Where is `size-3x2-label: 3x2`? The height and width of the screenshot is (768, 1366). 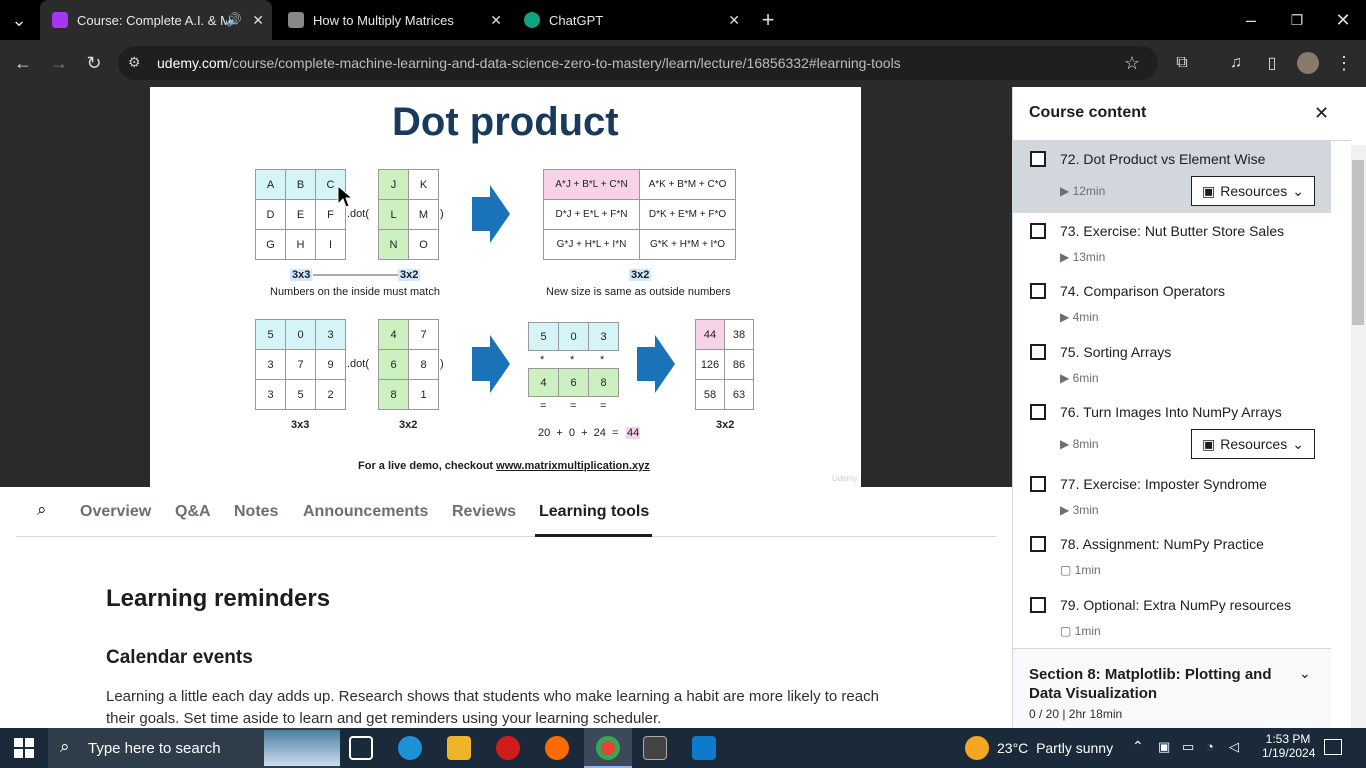 size-3x2-label: 3x2 is located at coordinates (409, 275).